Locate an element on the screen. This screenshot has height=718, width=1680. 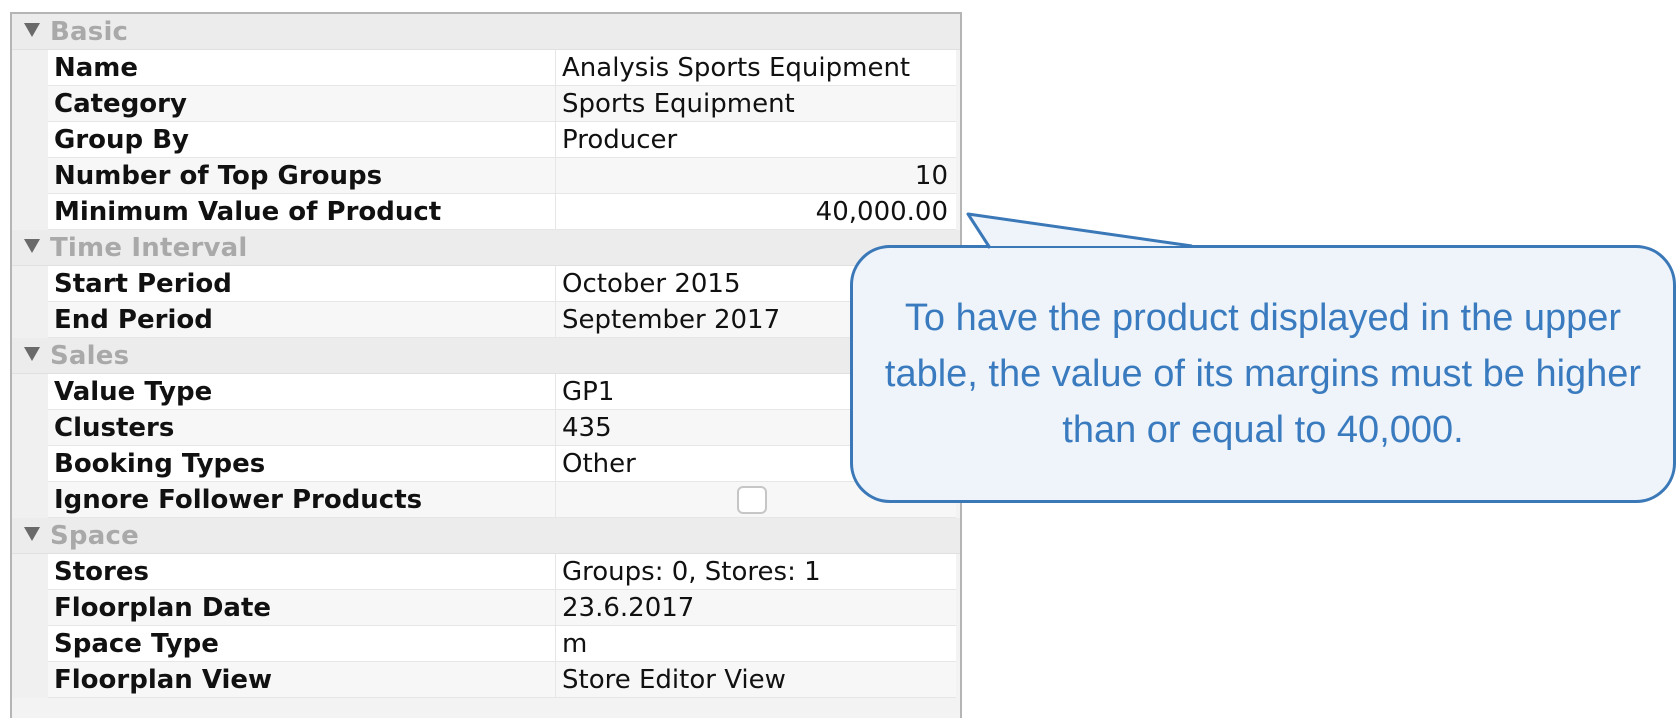
property-row-value-type: Value Type GP1 is located at coordinates (486, 392).